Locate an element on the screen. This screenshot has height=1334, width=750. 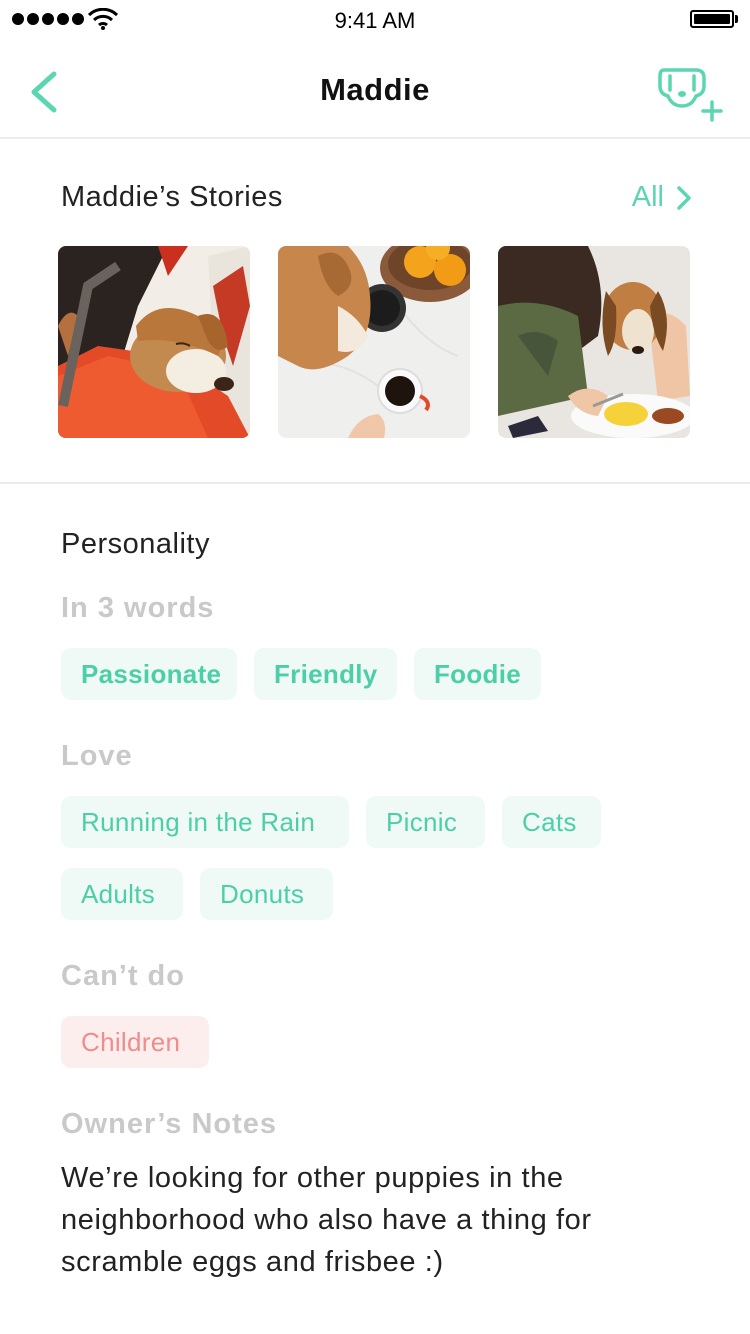
in-3-words-label: In 3 words is located at coordinates (138, 608).